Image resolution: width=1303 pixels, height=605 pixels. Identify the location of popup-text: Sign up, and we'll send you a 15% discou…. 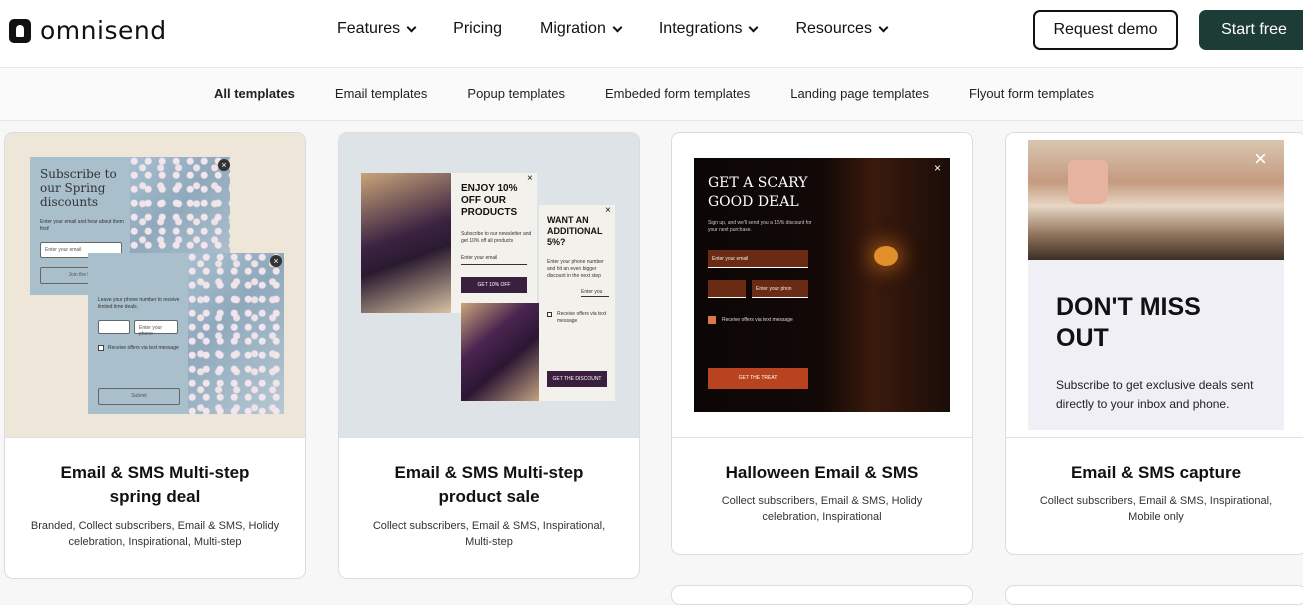
(760, 226).